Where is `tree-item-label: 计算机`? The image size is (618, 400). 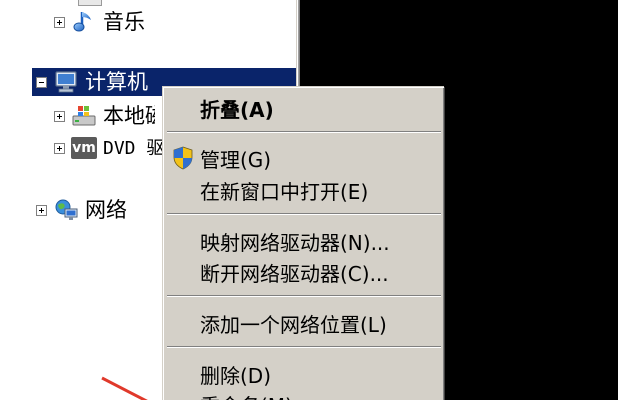 tree-item-label: 计算机 is located at coordinates (116, 82).